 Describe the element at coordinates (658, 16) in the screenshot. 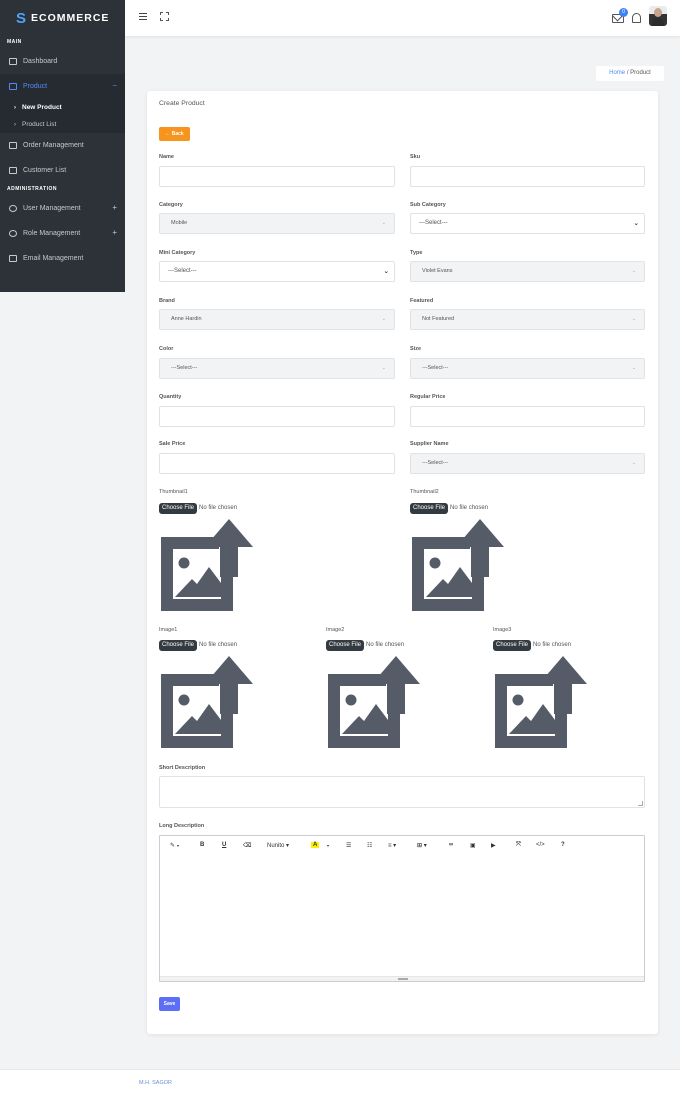

I see `user-avatar` at that location.